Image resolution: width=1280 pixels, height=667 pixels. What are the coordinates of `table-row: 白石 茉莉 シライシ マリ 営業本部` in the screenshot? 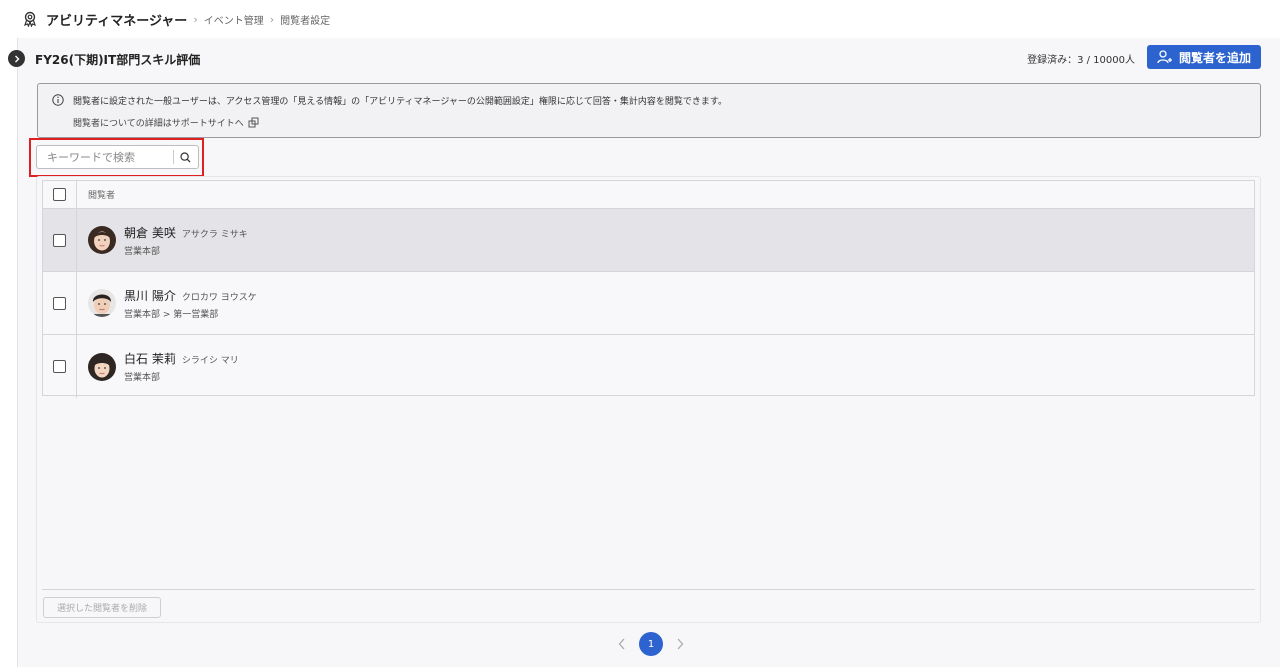 It's located at (648, 366).